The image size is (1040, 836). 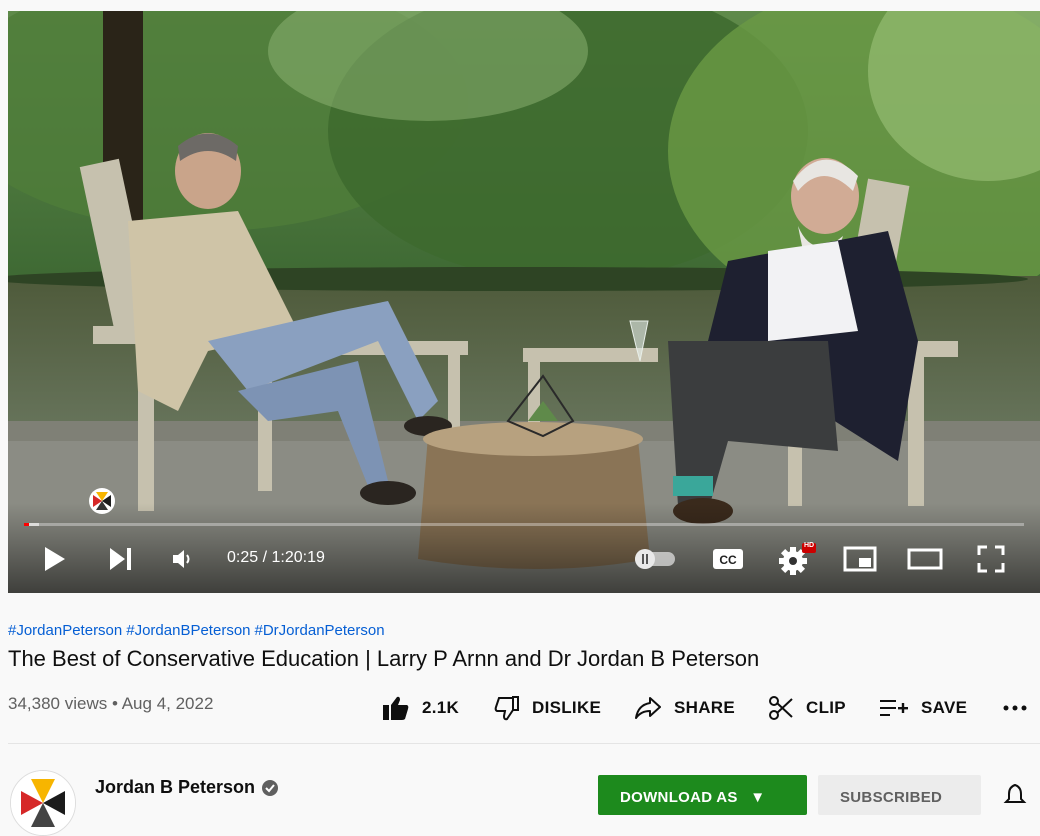 I want to click on volume-button, so click(x=182, y=559).